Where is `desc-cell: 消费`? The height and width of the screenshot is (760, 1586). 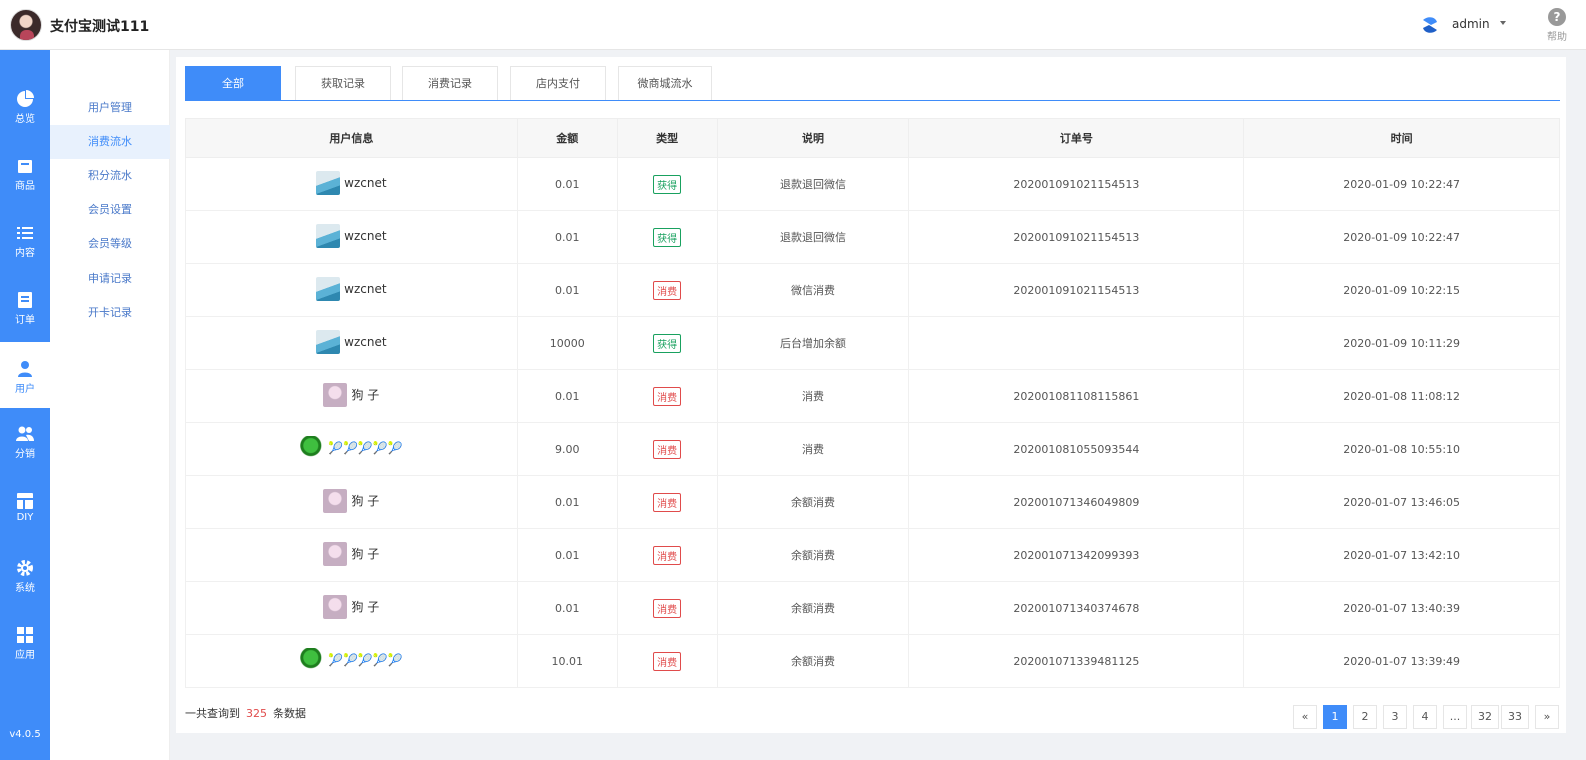 desc-cell: 消费 is located at coordinates (813, 396).